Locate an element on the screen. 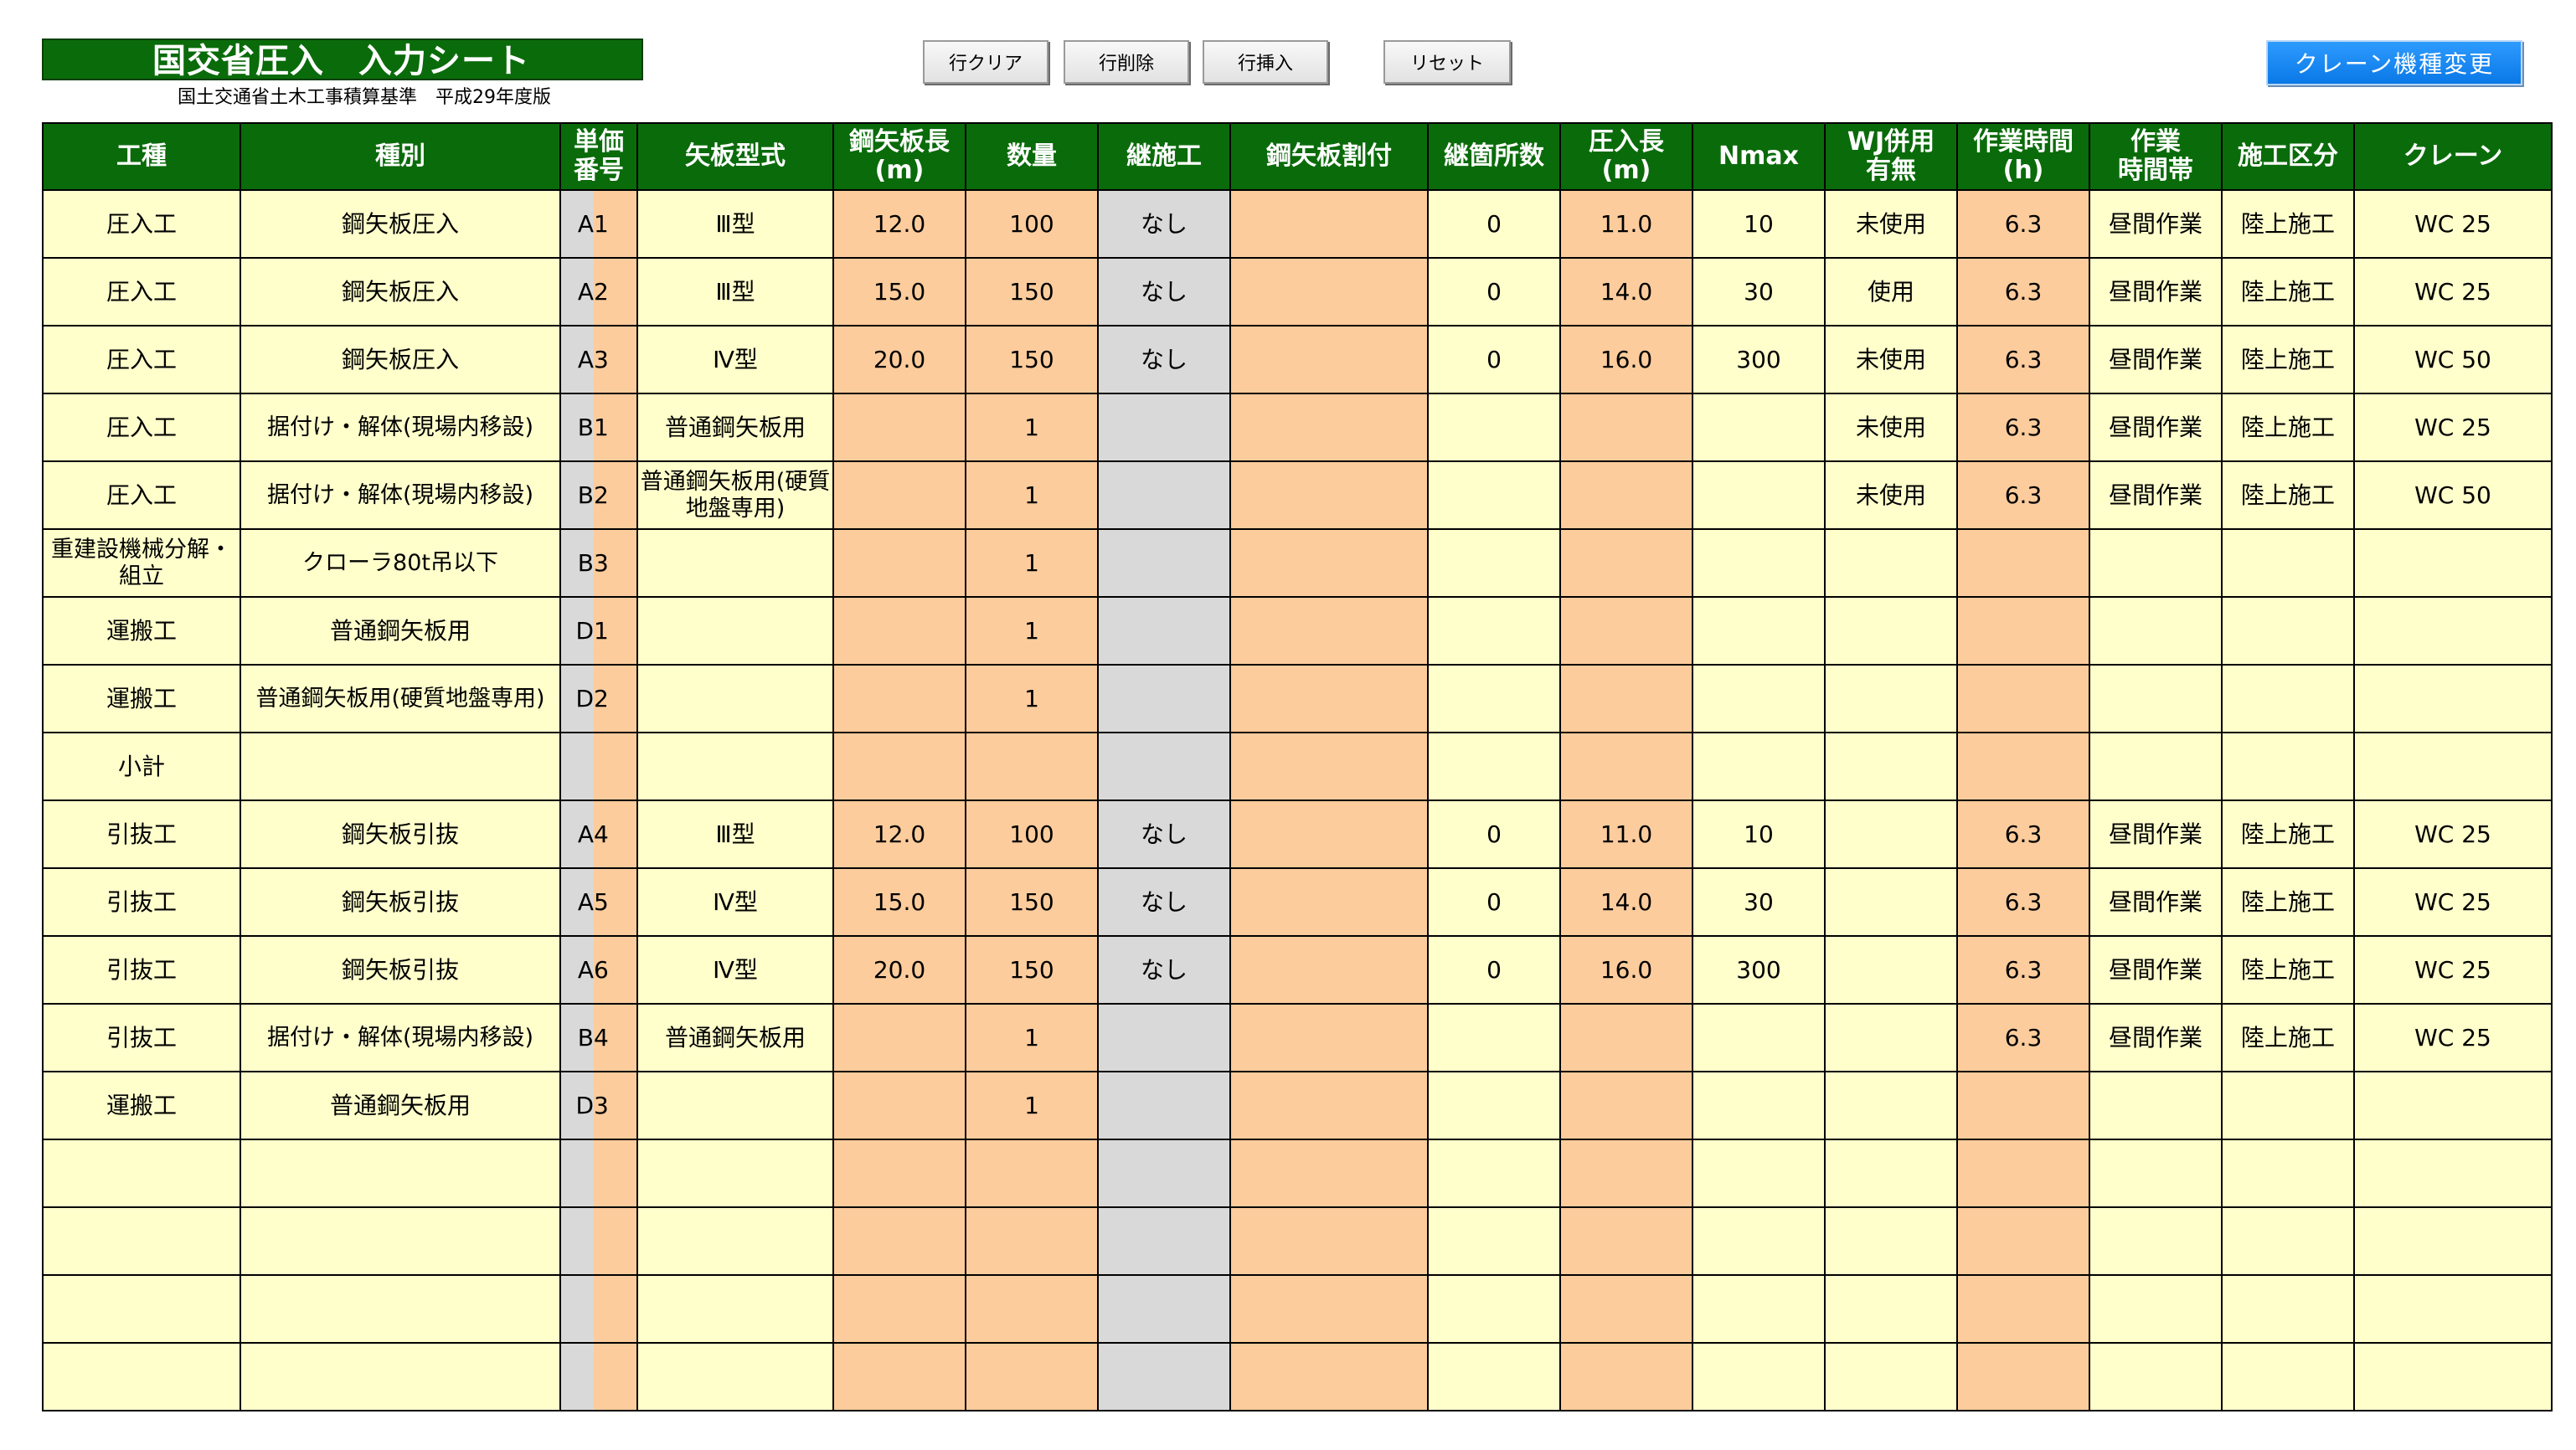 The image size is (2576, 1450). row-clear-button: 行クリア is located at coordinates (985, 62).